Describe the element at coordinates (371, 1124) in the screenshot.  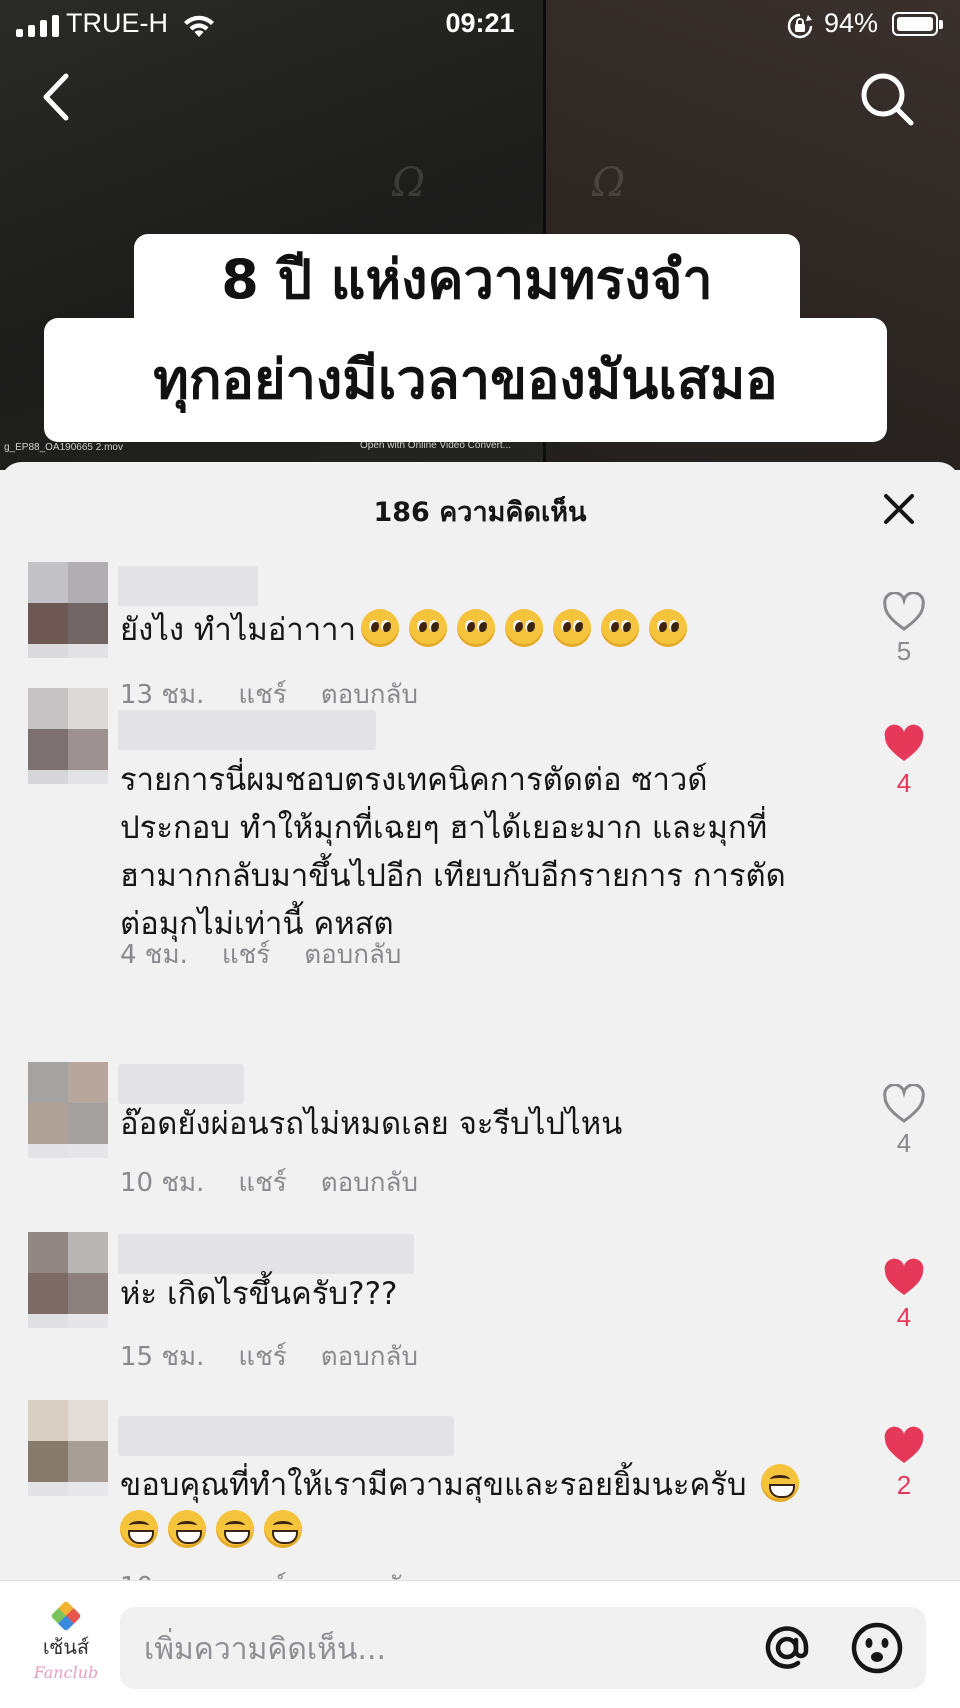
I see `comment-text: อ๊อดยังผ่อนรถไม่หมดเลย จะรีบไปไหน` at that location.